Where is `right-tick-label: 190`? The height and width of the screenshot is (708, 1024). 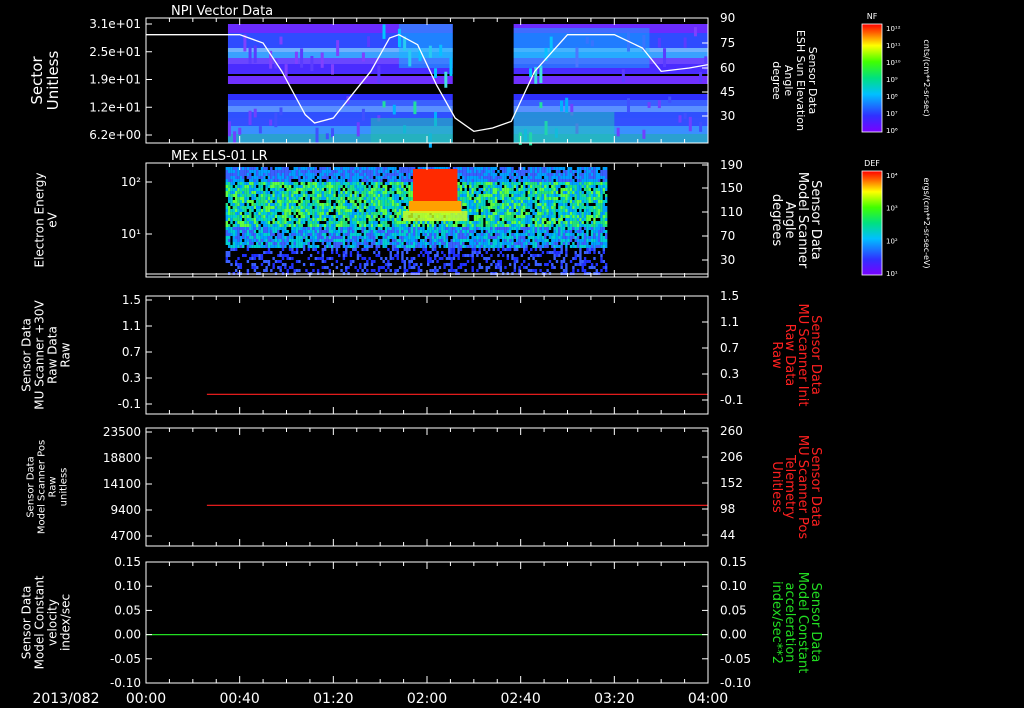
right-tick-label: 190 is located at coordinates (731, 165).